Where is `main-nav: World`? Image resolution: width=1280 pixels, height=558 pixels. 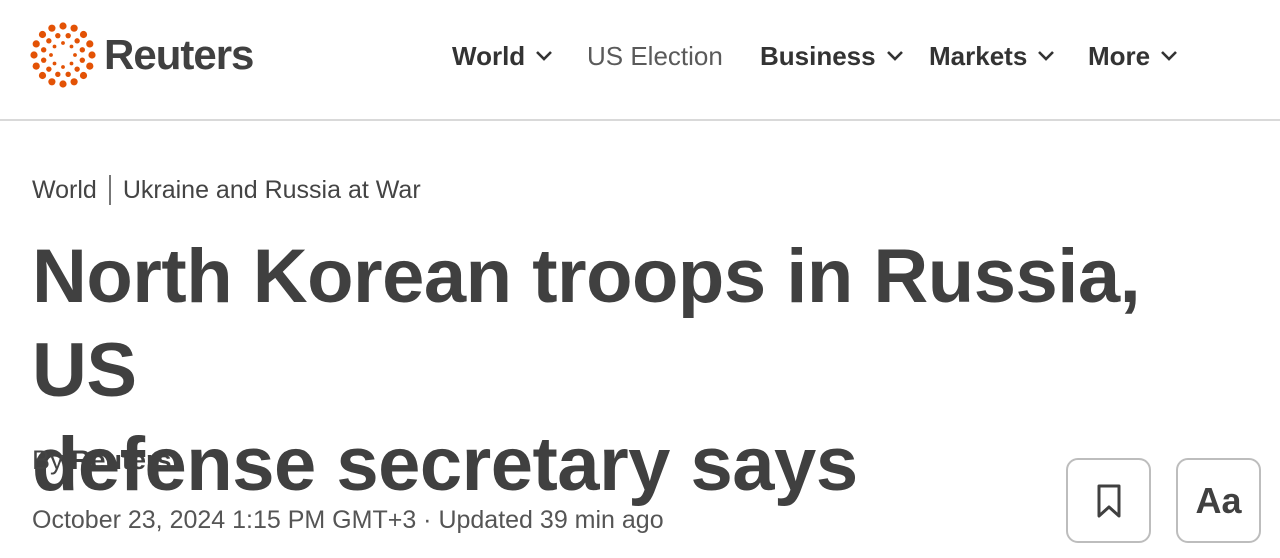
main-nav: World is located at coordinates (502, 56).